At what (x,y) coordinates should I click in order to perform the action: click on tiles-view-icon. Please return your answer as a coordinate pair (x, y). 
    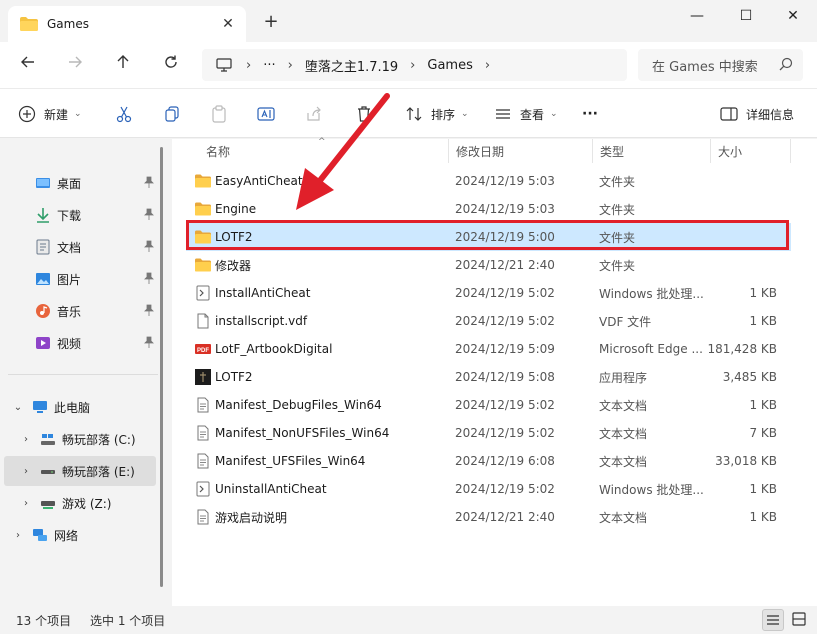
    Looking at the image, I should click on (799, 619).